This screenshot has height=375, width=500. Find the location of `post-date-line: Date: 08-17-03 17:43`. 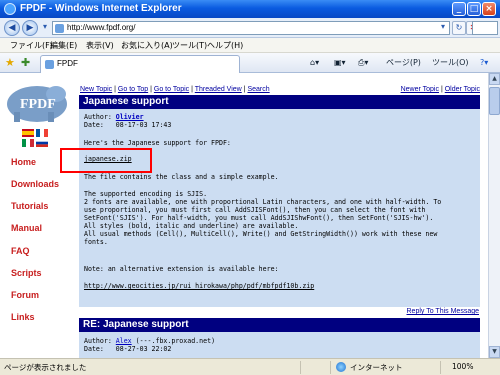

post-date-line: Date: 08-17-03 17:43 is located at coordinates (128, 125).